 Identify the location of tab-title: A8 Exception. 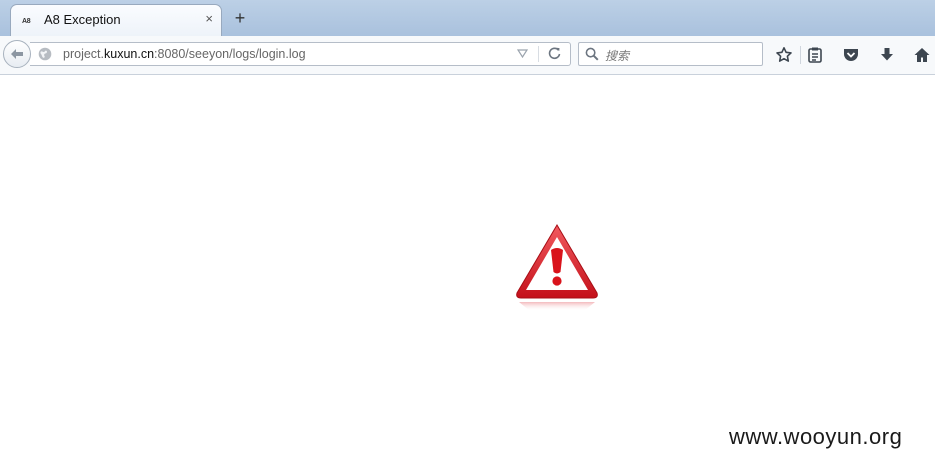
(82, 19).